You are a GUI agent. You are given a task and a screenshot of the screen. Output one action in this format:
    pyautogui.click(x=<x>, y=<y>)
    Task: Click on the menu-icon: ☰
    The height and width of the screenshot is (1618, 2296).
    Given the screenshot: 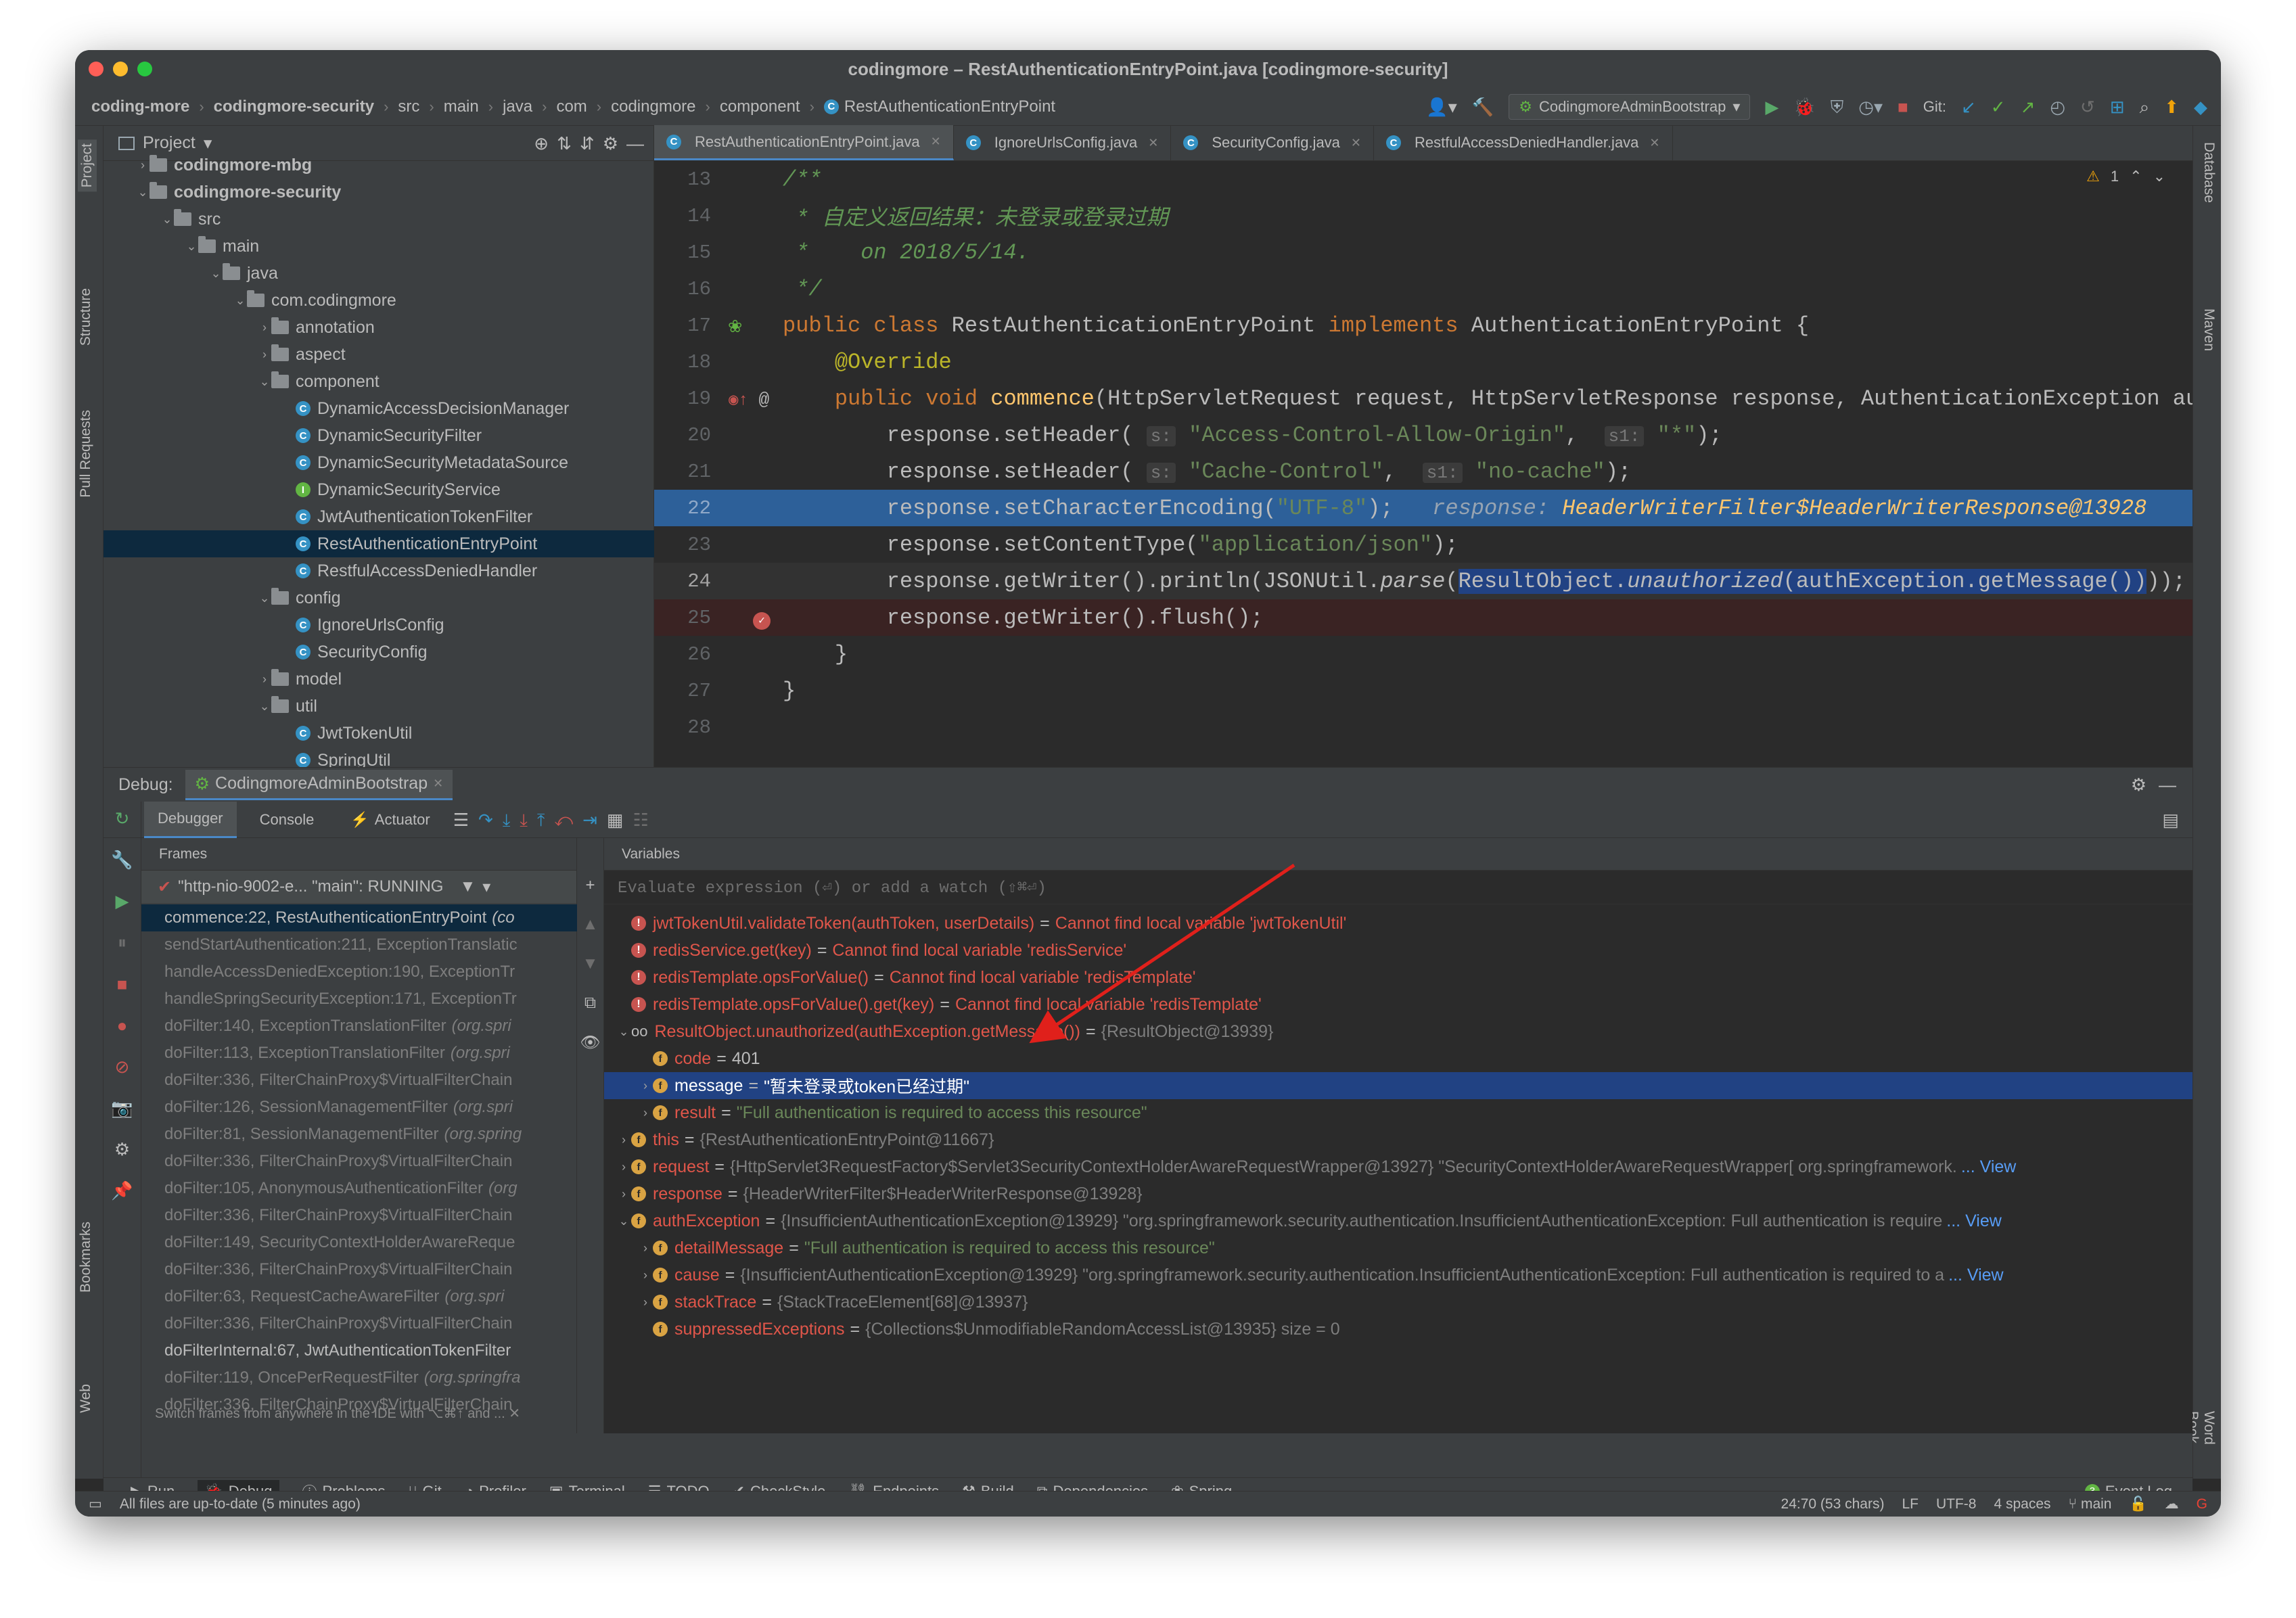 What is the action you would take?
    pyautogui.click(x=461, y=820)
    